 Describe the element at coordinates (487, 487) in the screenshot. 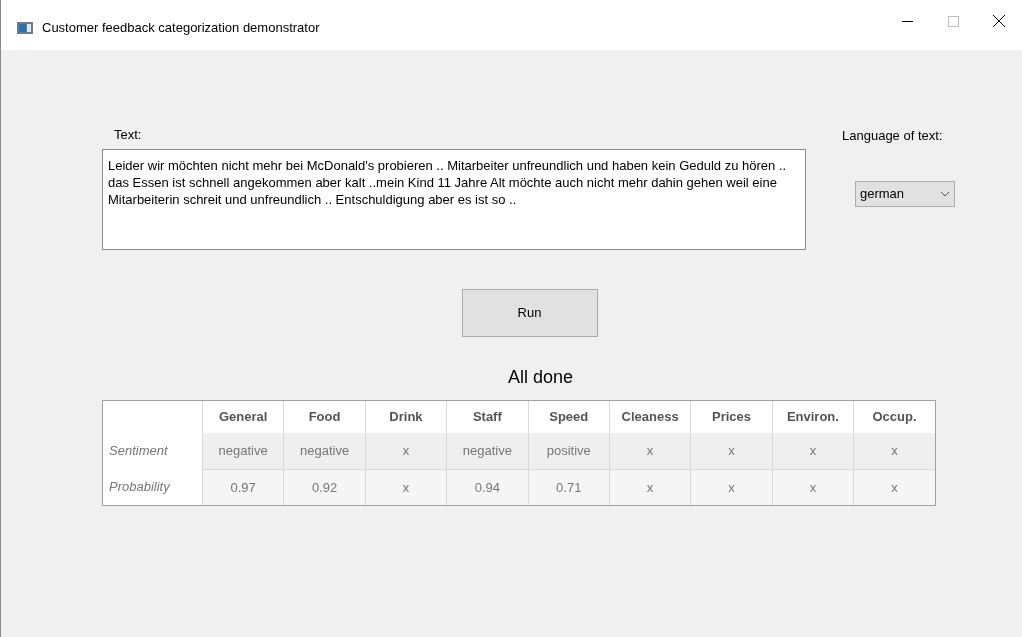

I see `table-cell: 0.94` at that location.